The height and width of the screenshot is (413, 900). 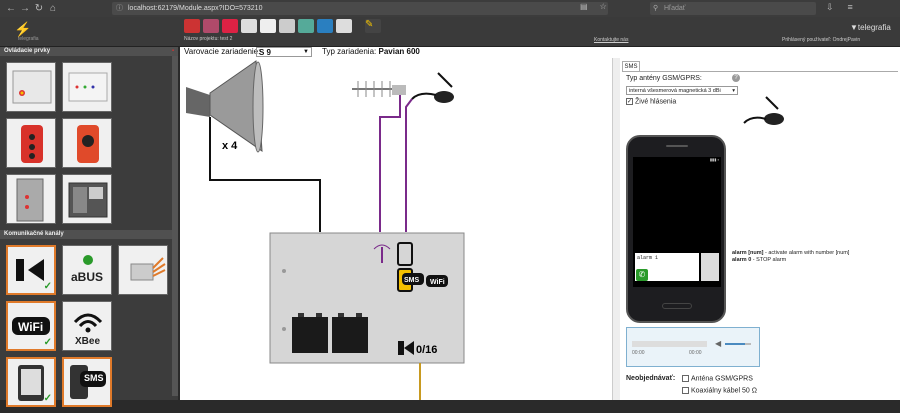 I want to click on collapse-icon: ▪, so click(x=173, y=51).